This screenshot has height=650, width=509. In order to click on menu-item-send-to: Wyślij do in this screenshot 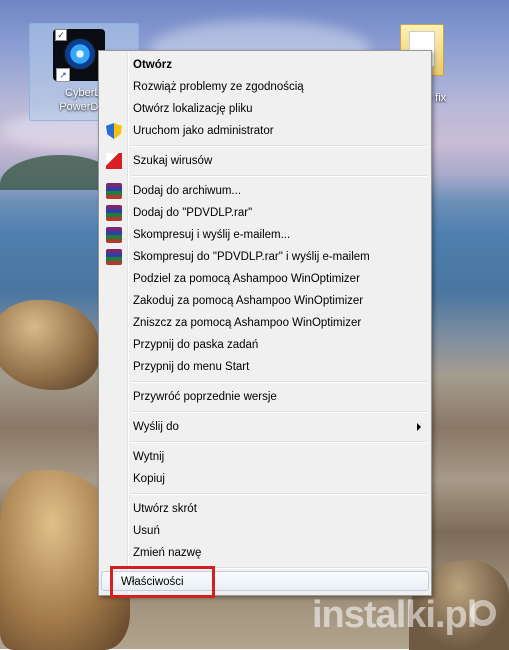, I will do `click(265, 427)`.